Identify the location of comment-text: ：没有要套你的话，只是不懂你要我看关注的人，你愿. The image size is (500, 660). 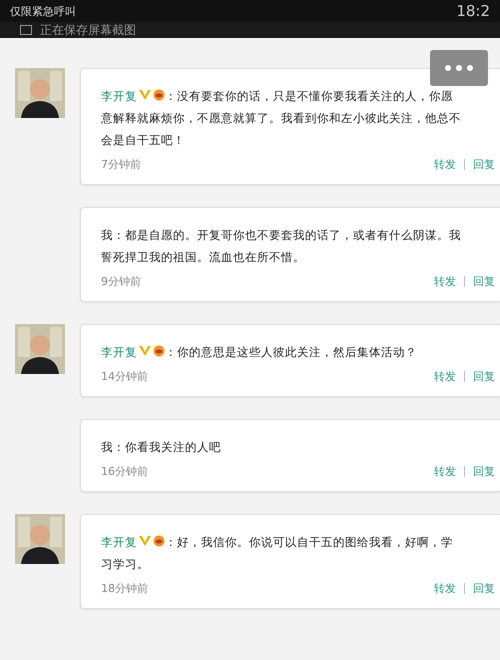
(309, 96).